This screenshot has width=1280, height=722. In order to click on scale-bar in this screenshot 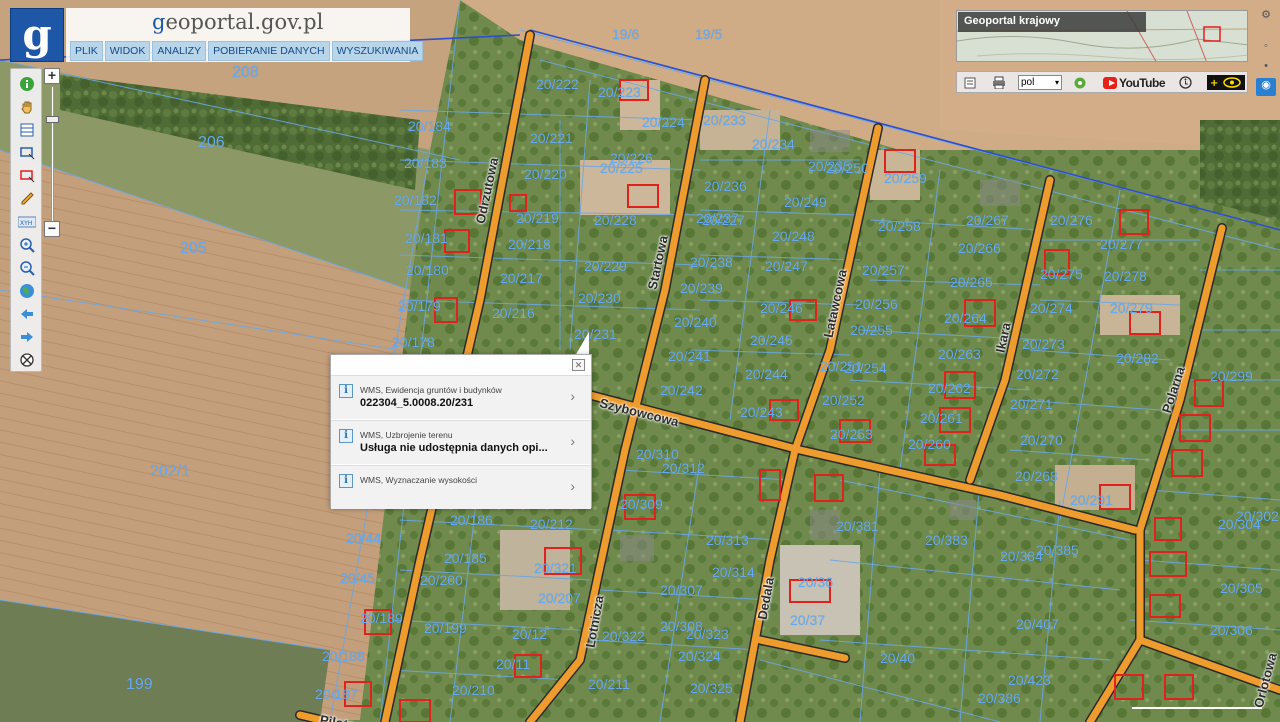, I will do `click(1197, 709)`.